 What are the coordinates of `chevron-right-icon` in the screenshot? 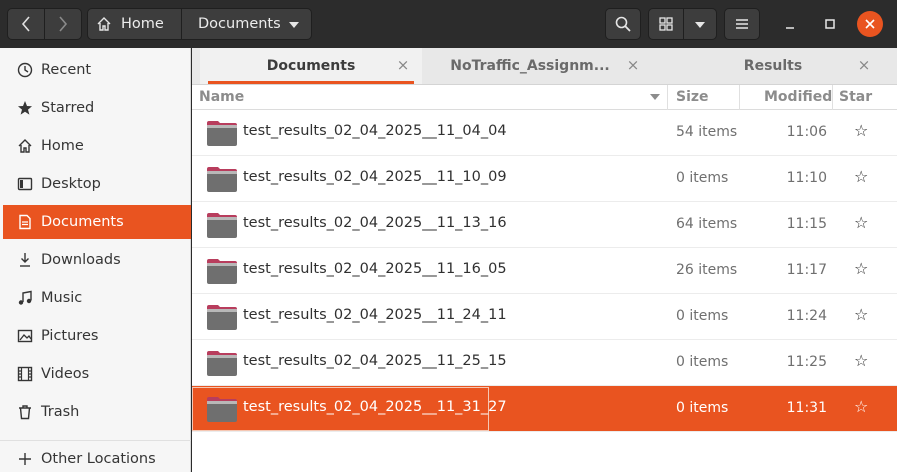 It's located at (63, 24).